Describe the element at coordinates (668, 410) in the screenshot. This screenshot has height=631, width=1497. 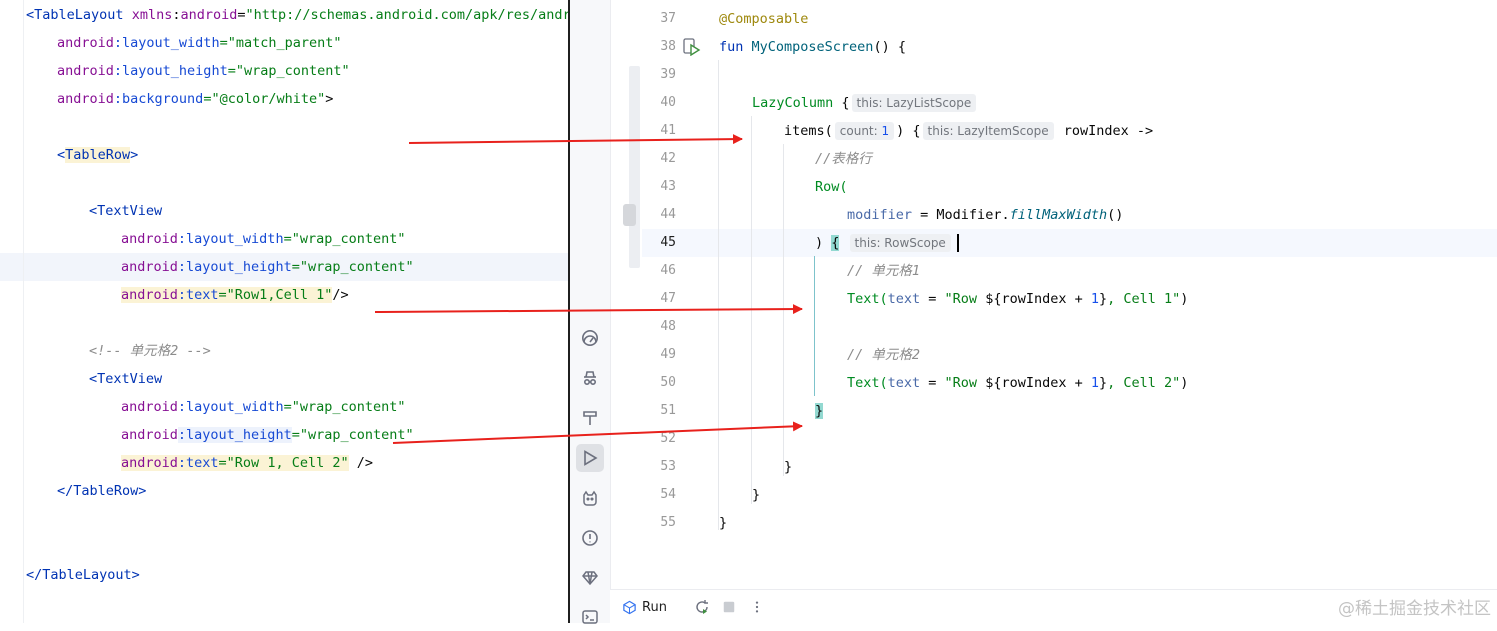
I see `line-number: 51` at that location.